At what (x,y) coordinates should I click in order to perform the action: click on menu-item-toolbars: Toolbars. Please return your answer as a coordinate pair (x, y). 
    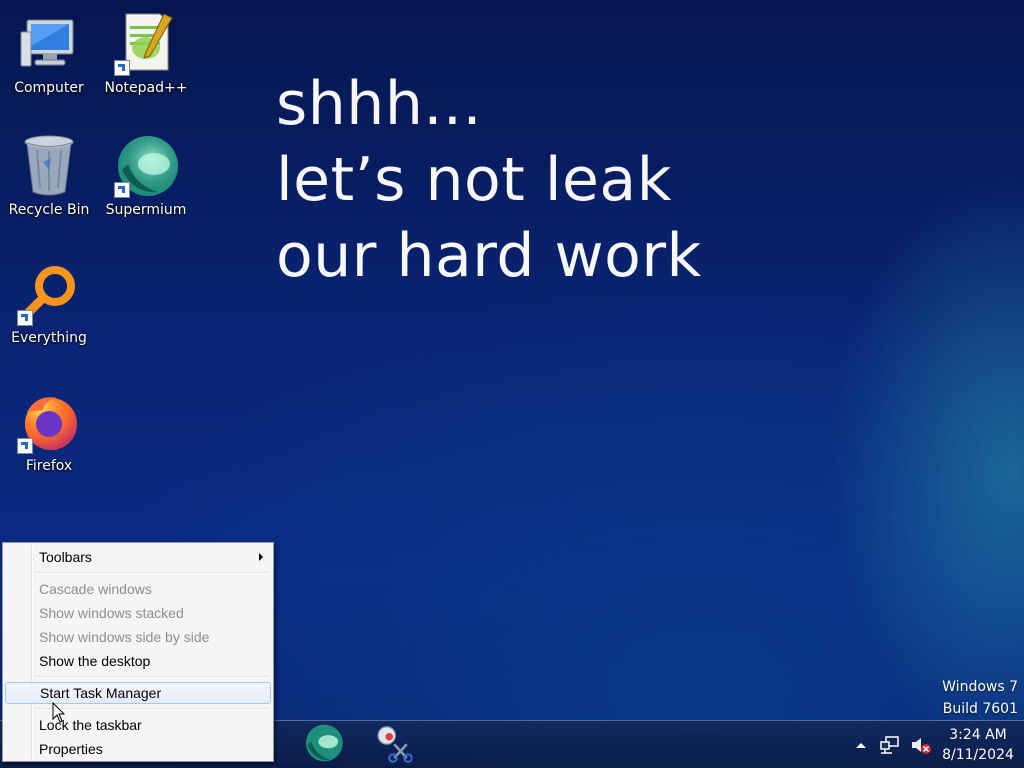
    Looking at the image, I should click on (138, 557).